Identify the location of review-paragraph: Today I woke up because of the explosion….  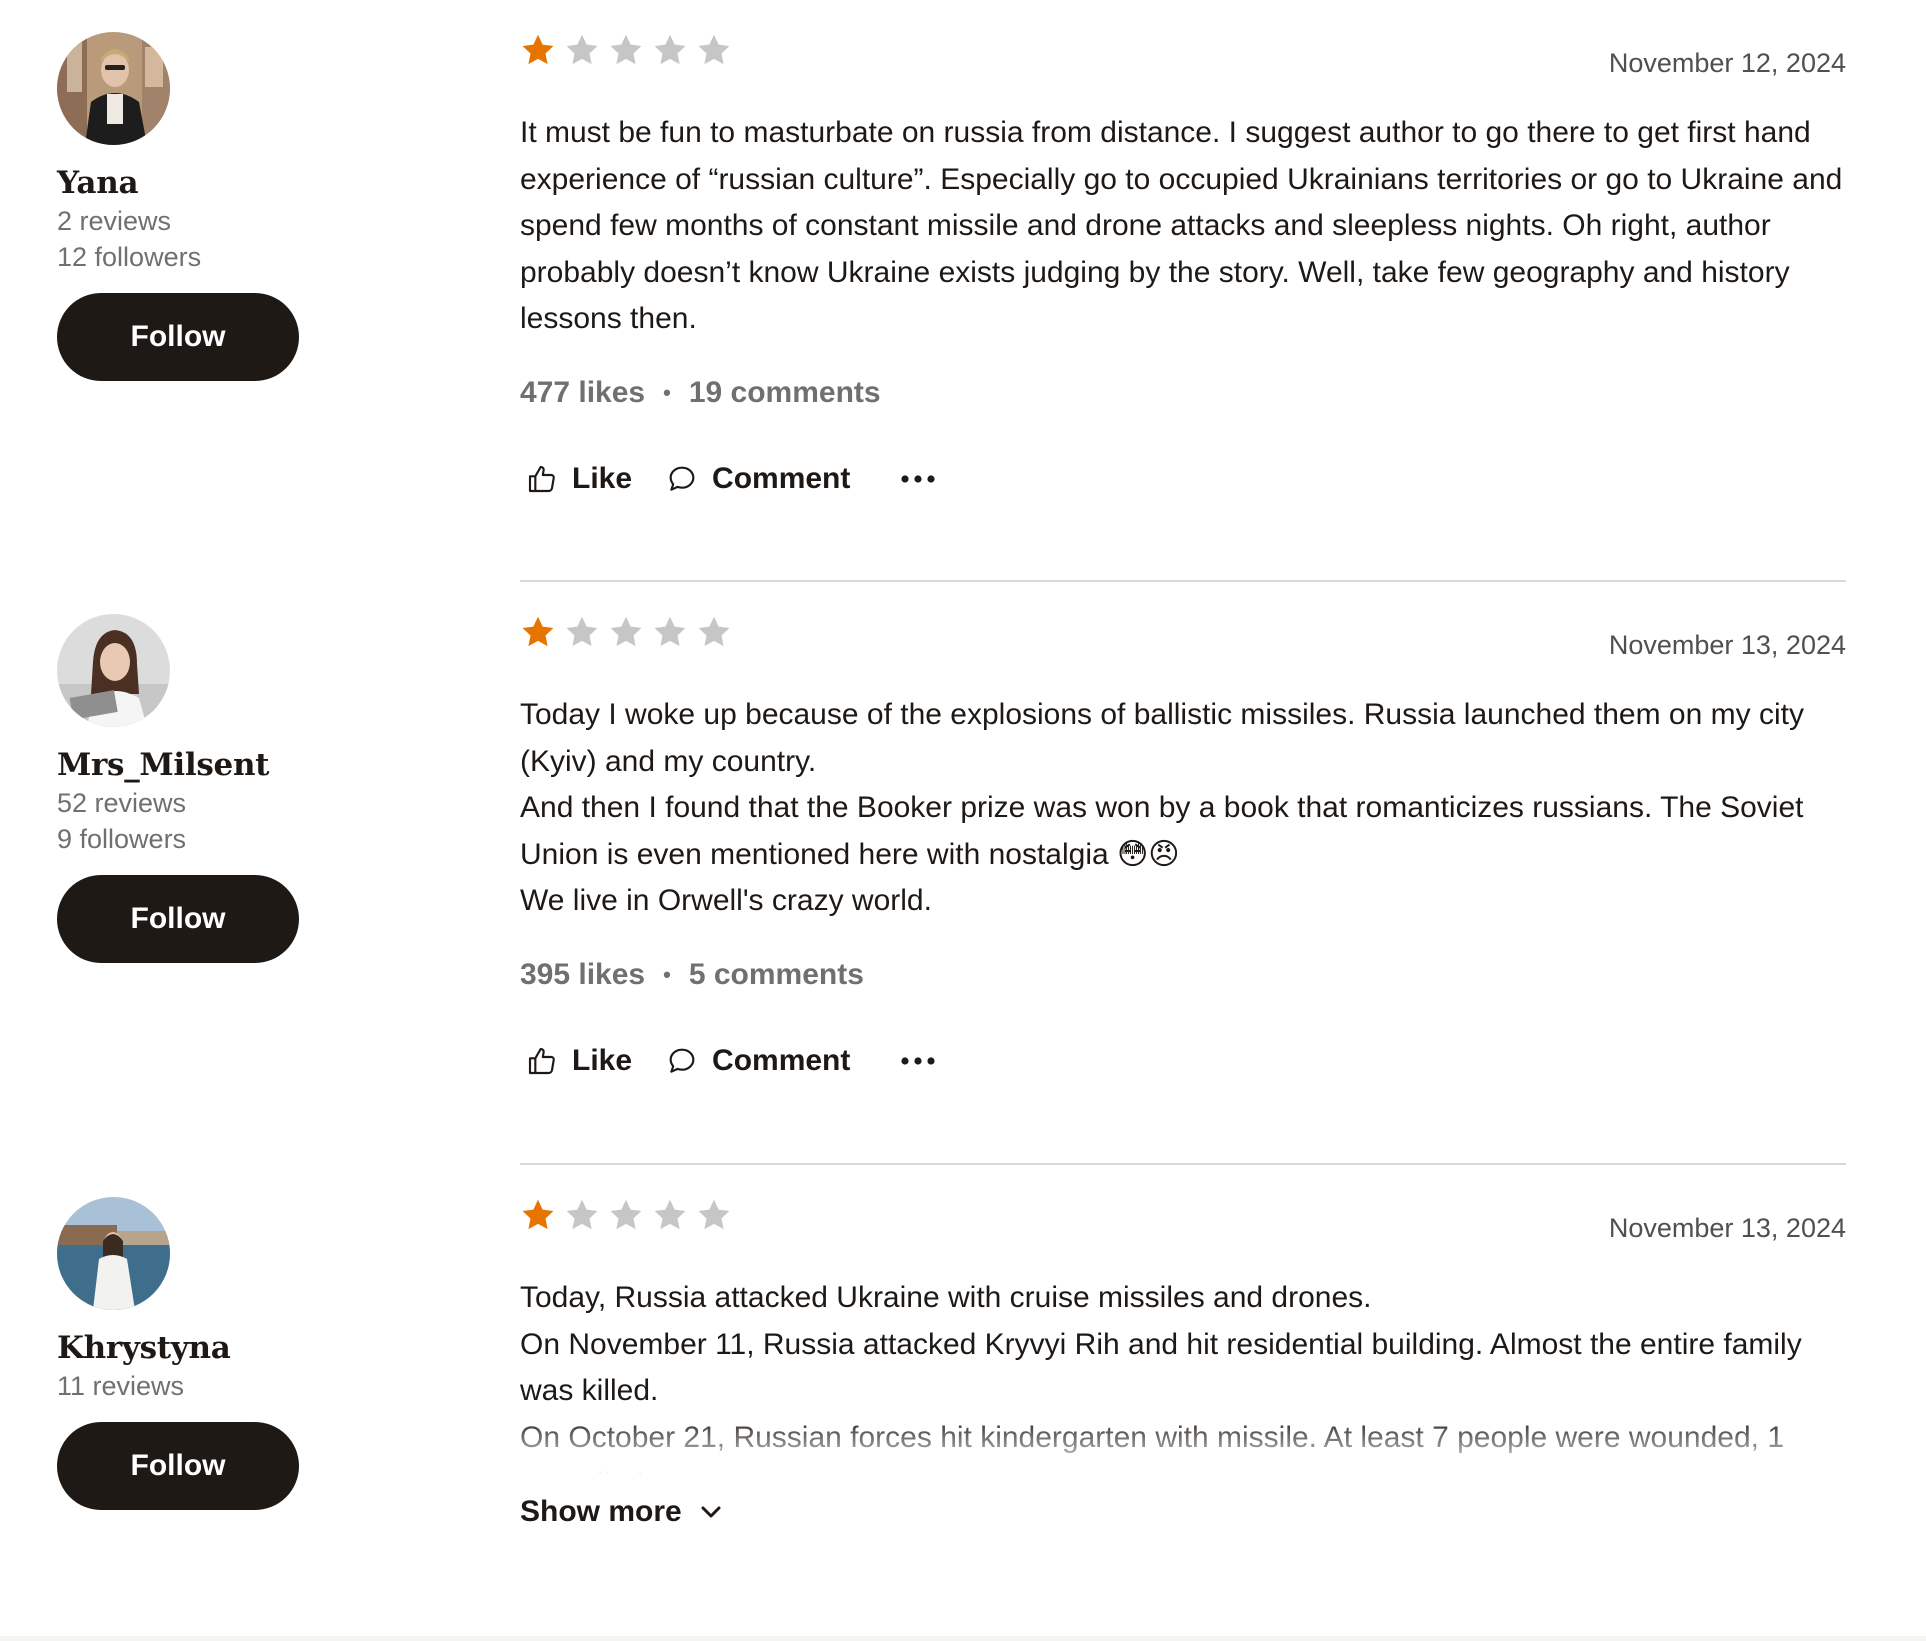
(1162, 738).